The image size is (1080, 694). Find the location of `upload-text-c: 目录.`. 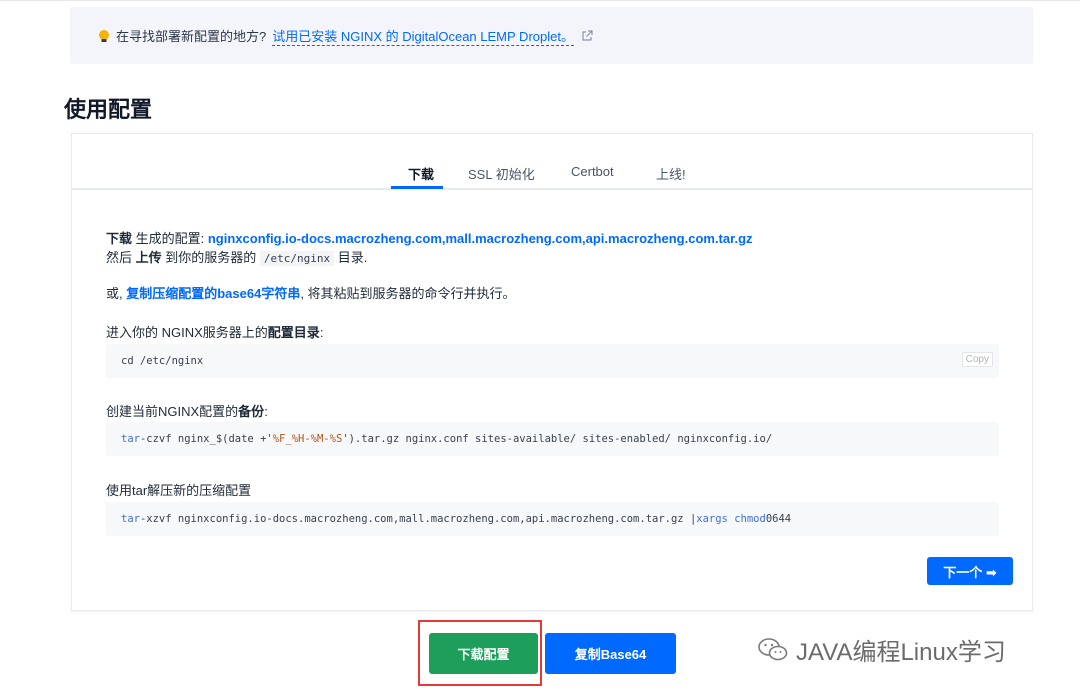

upload-text-c: 目录. is located at coordinates (351, 257).